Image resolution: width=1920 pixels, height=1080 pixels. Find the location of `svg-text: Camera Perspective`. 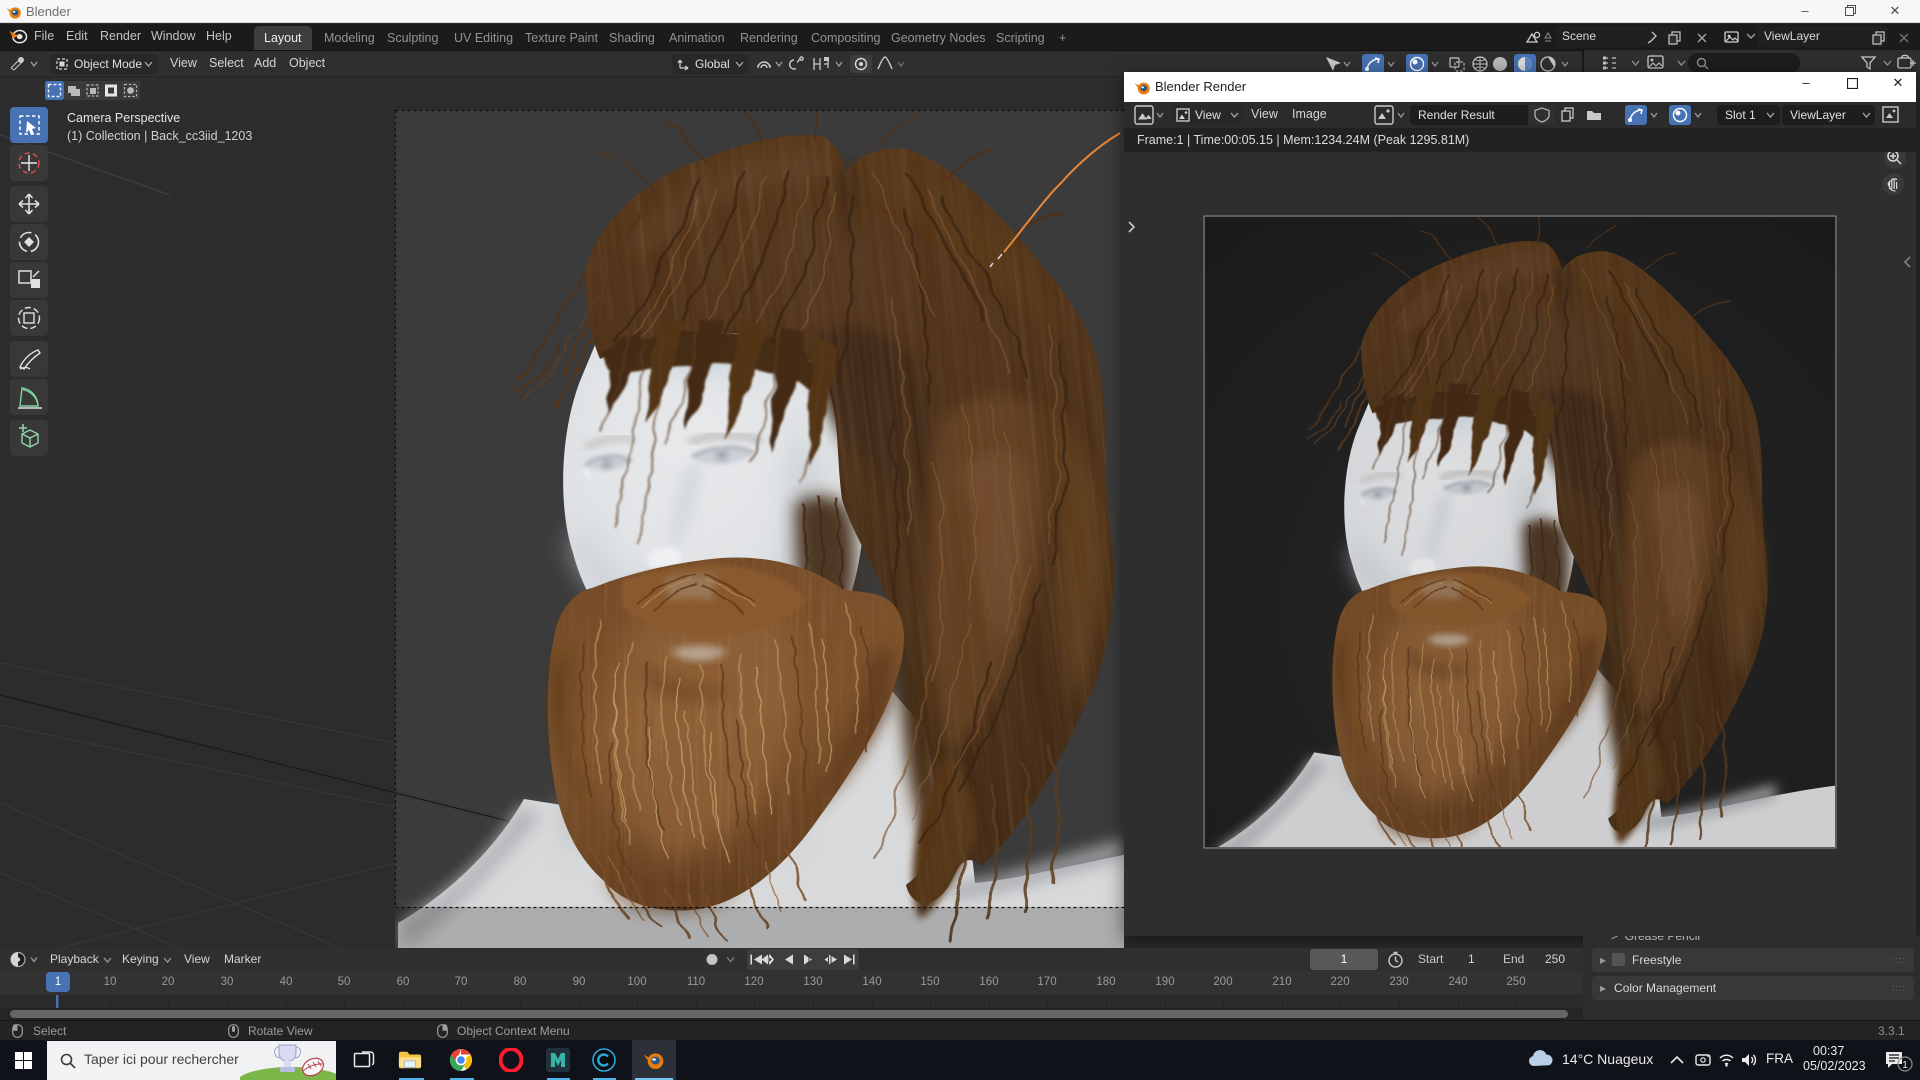

svg-text: Camera Perspective is located at coordinates (123, 118).